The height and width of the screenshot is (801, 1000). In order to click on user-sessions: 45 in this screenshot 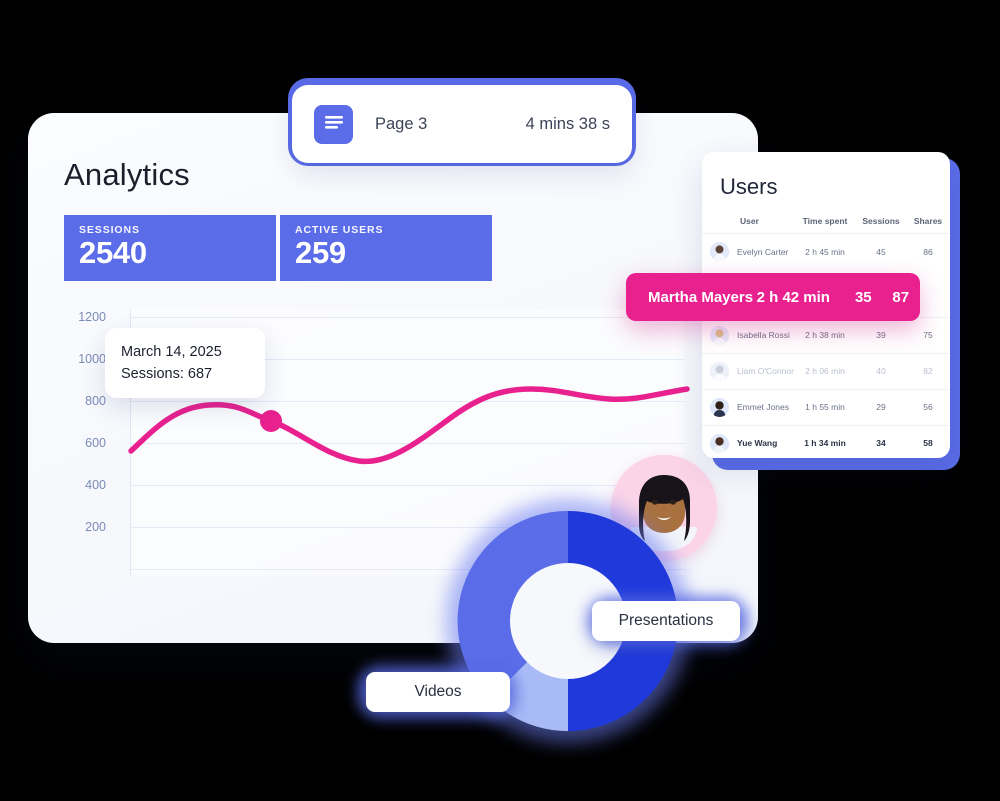, I will do `click(881, 251)`.